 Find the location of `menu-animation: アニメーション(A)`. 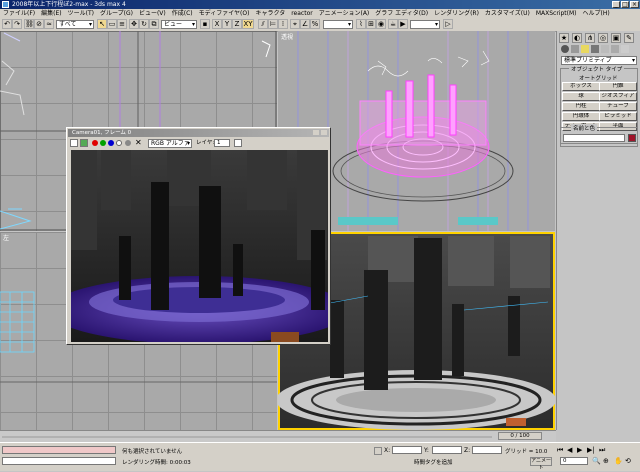

menu-animation: アニメーション(A) is located at coordinates (344, 13).